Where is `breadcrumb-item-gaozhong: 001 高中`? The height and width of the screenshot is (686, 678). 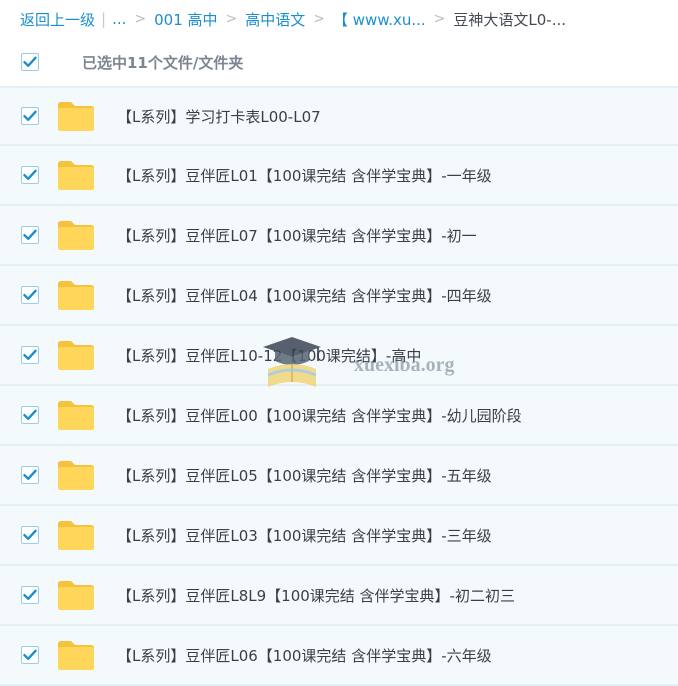
breadcrumb-item-gaozhong: 001 高中 is located at coordinates (185, 19).